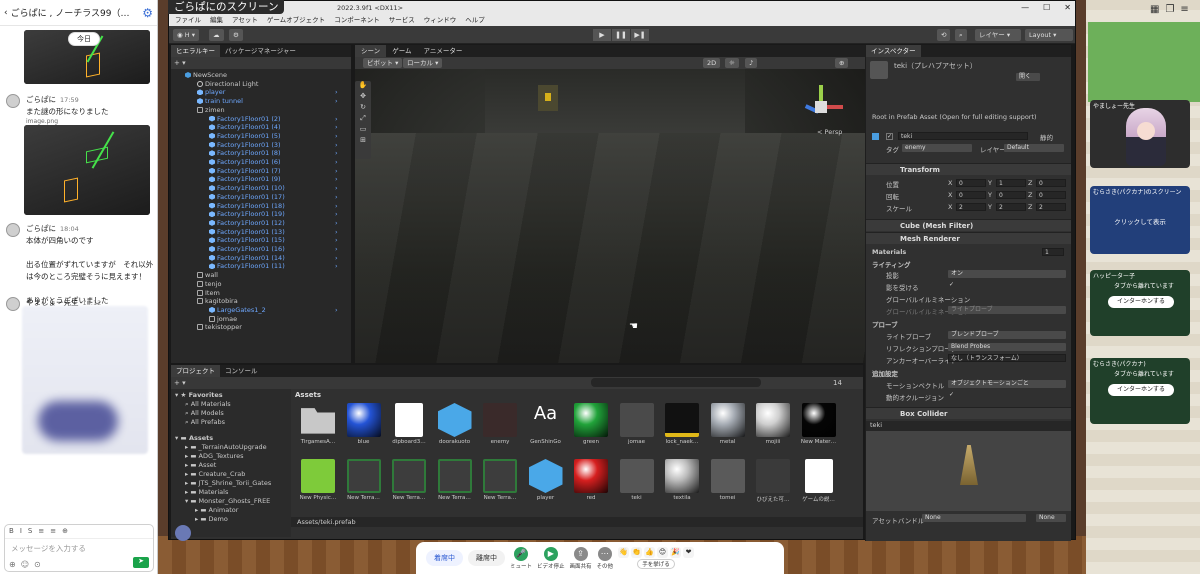 The height and width of the screenshot is (574, 1200). What do you see at coordinates (444, 558) in the screenshot?
I see `seated-button: 着席中` at bounding box center [444, 558].